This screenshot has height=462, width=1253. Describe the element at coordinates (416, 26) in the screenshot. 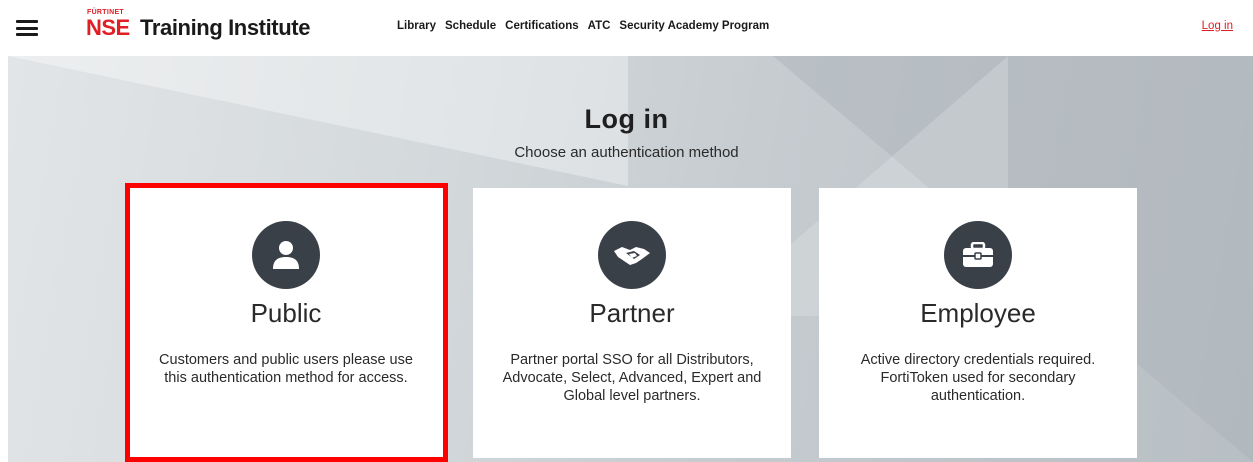

I see `nav-library: Library` at that location.